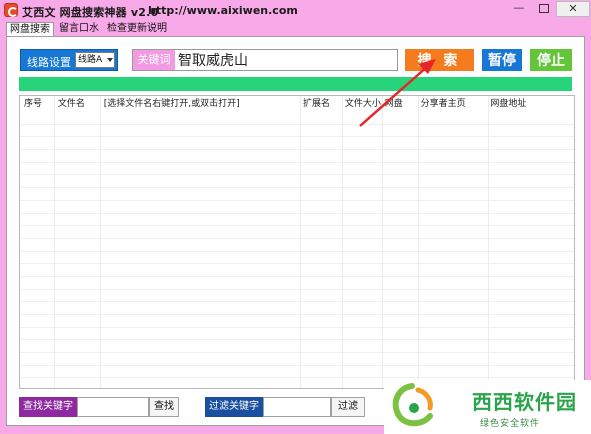 Image resolution: width=591 pixels, height=434 pixels. What do you see at coordinates (544, 9) in the screenshot?
I see `maximize-button` at bounding box center [544, 9].